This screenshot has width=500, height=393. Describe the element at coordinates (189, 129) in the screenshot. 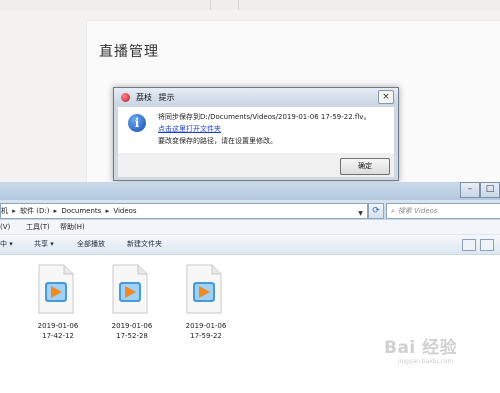

I see `open-folder-link: 点击这里打开文件夹` at that location.